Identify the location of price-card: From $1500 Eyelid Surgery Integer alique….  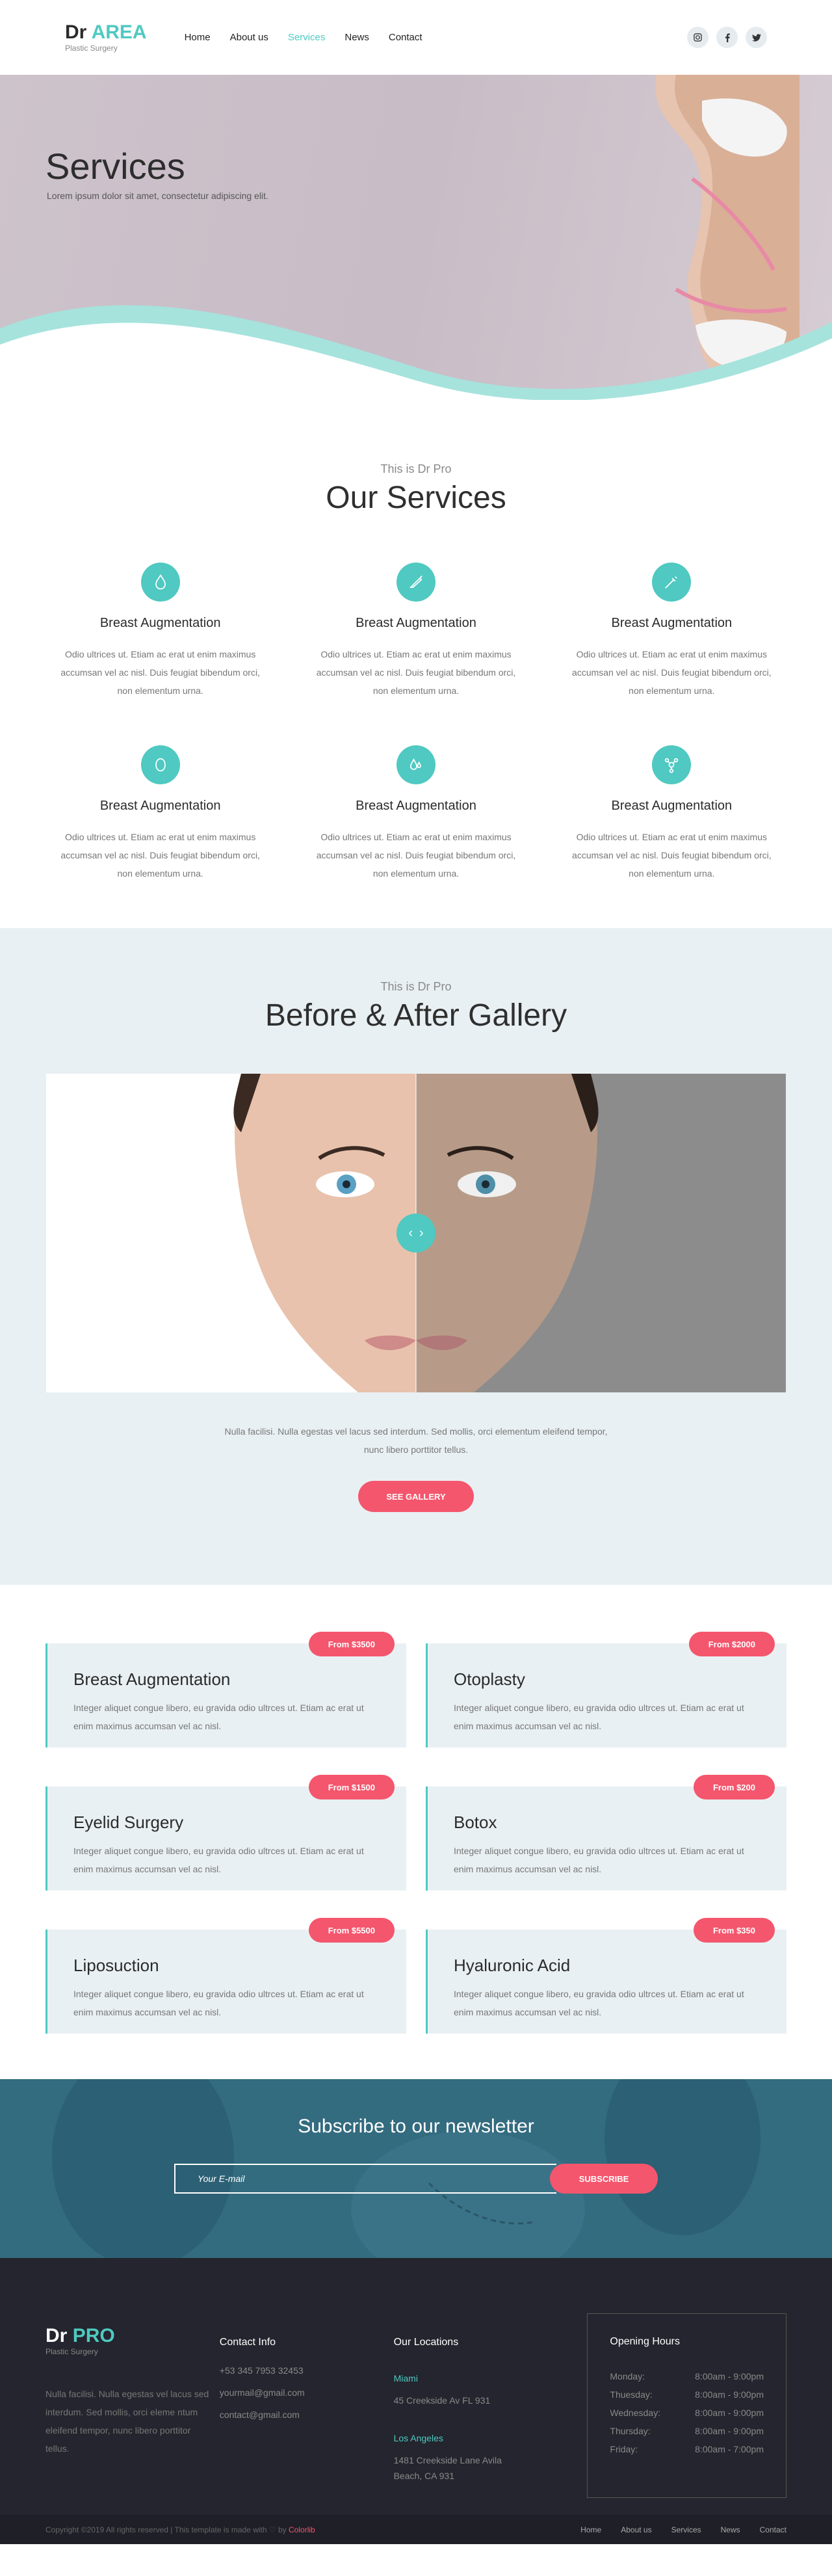
(226, 1833).